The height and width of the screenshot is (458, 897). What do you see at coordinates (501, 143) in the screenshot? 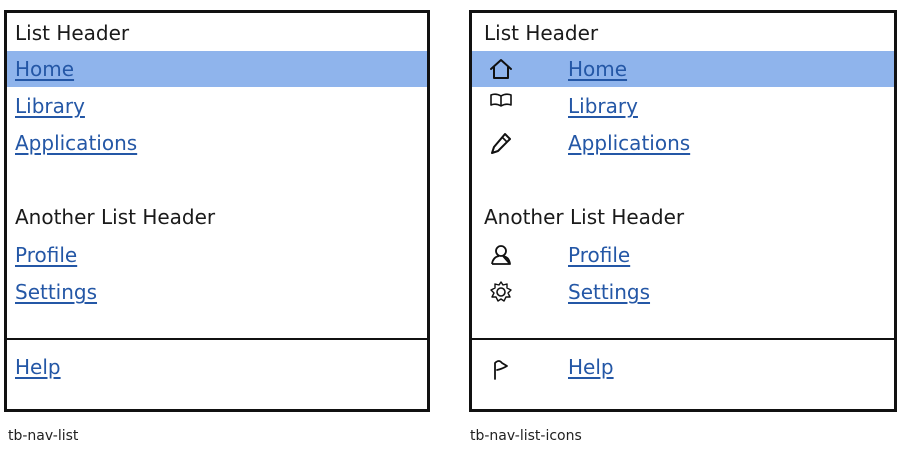
I see `pencil-icon` at bounding box center [501, 143].